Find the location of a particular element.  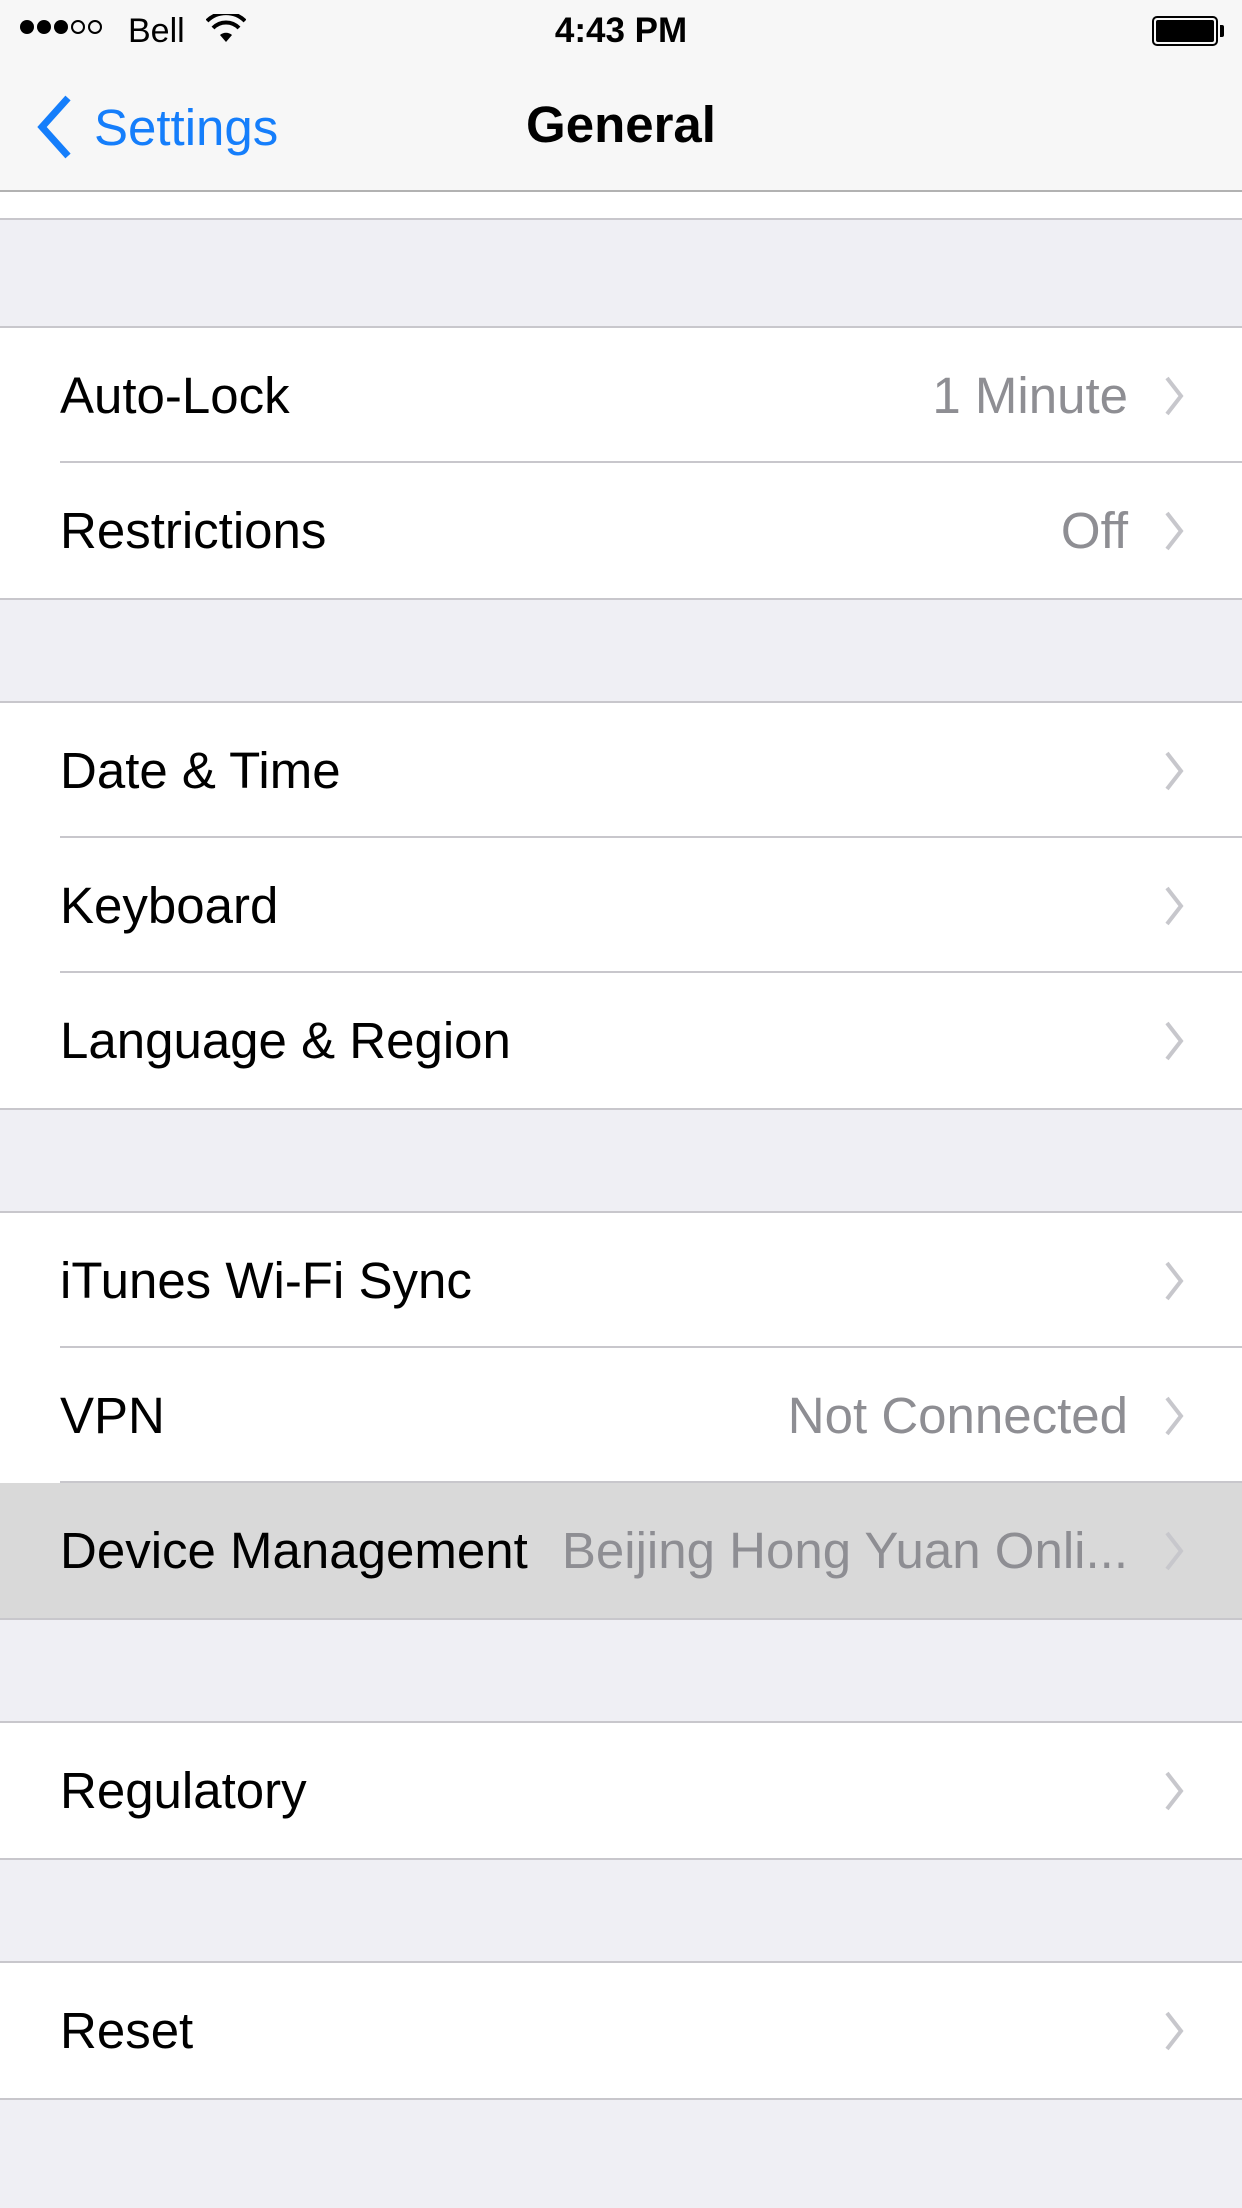

row-label: Date & Time is located at coordinates (200, 770).